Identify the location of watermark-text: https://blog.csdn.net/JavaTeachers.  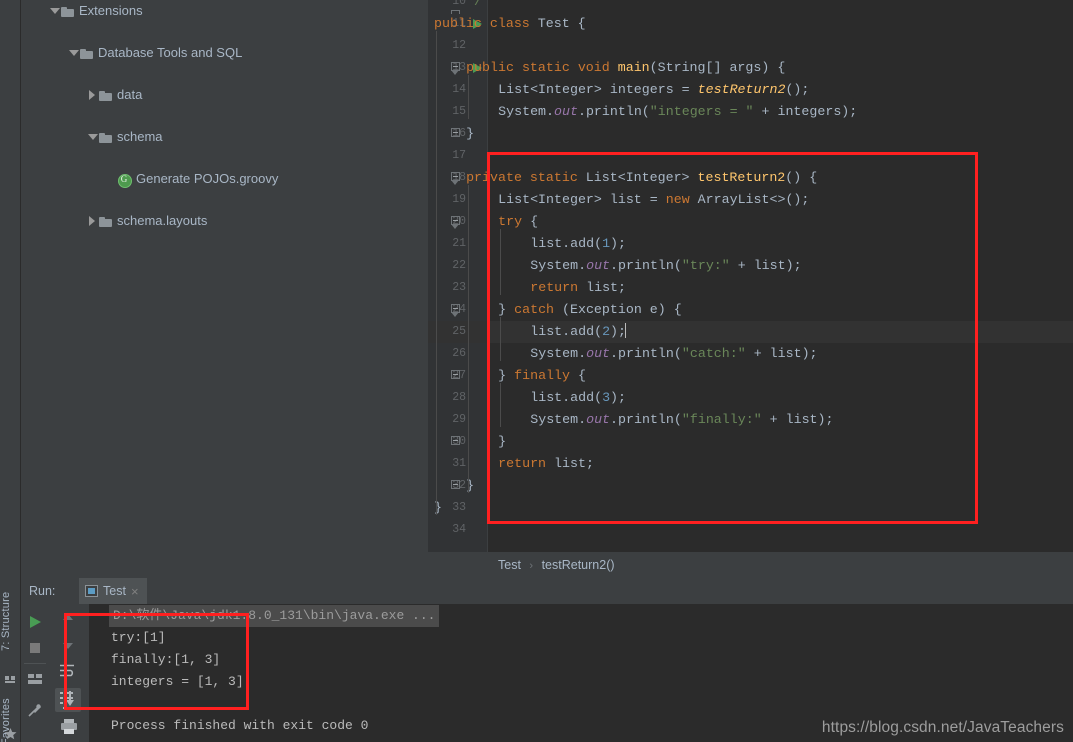
(942, 727).